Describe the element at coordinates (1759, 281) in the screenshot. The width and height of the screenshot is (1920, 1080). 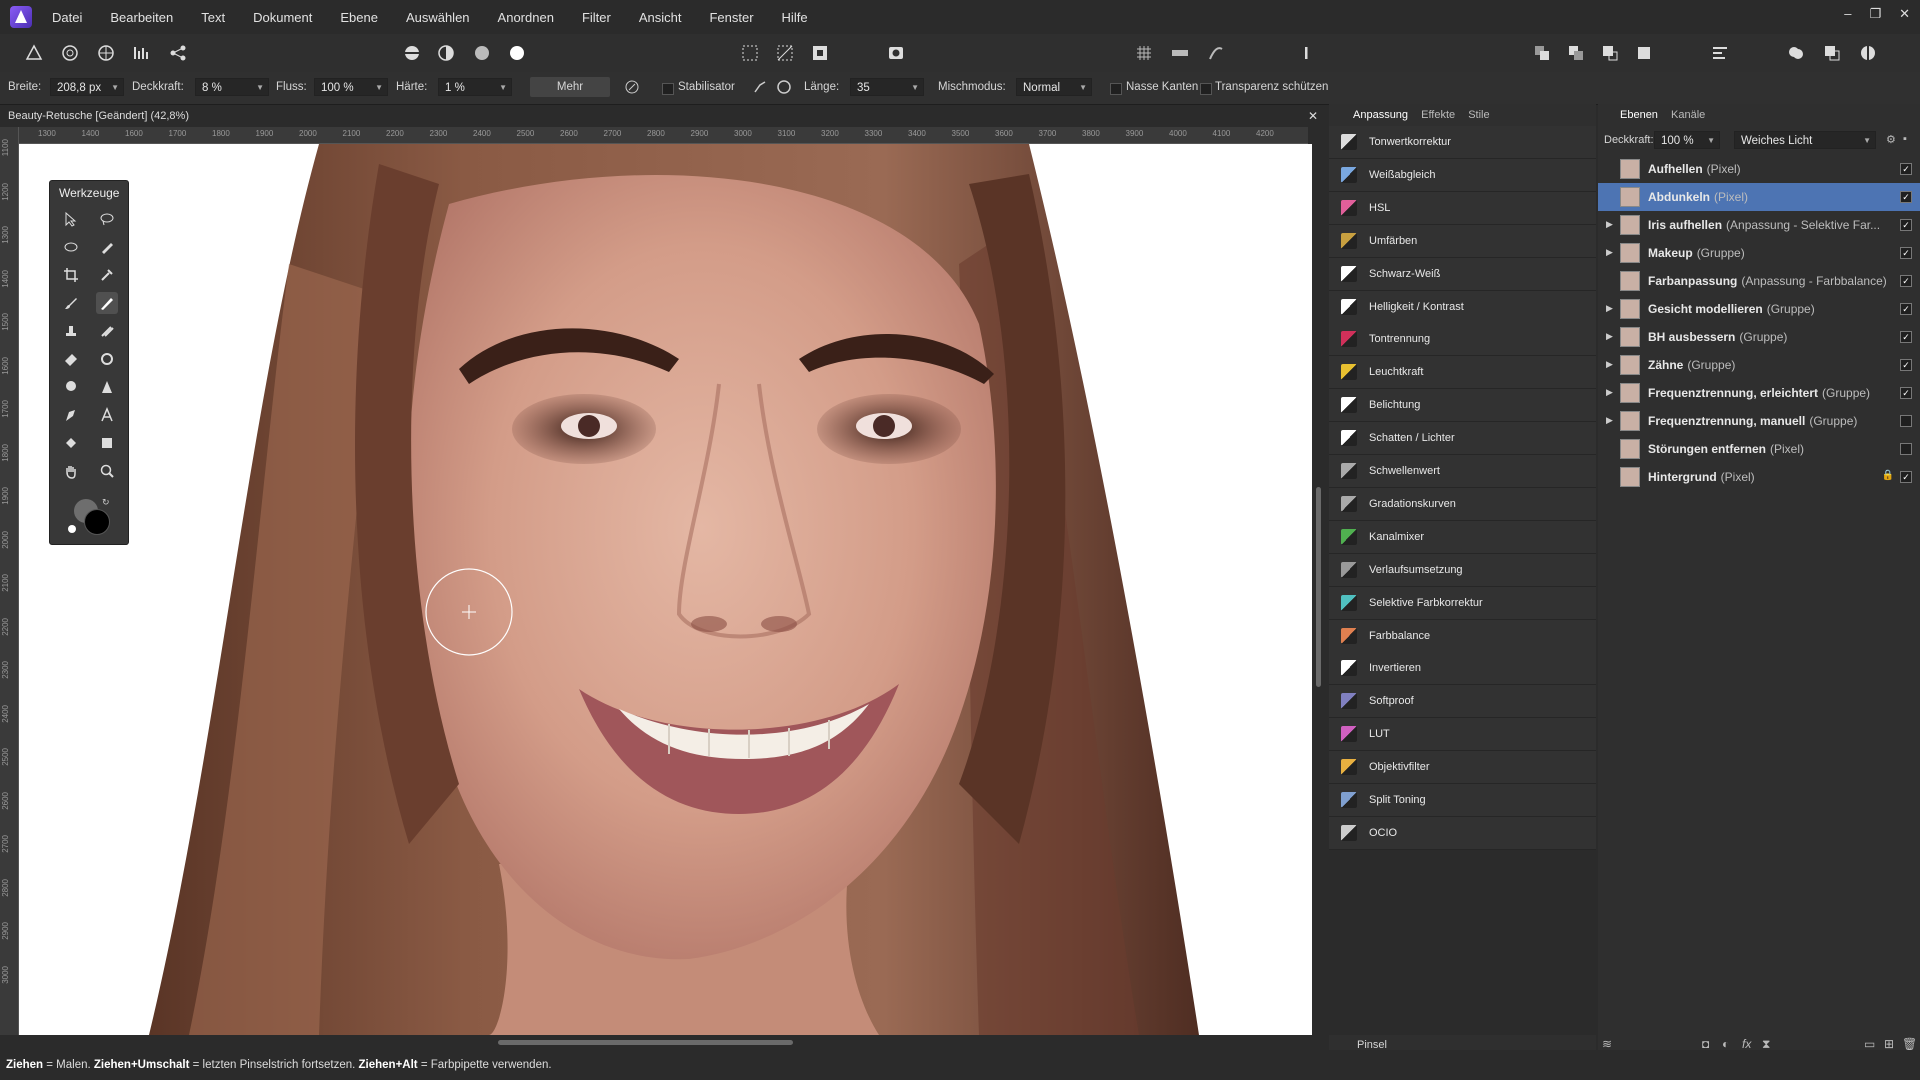
I see `layer-row: Farbanpassung (Anpassung - Farbbalance) ✓` at that location.